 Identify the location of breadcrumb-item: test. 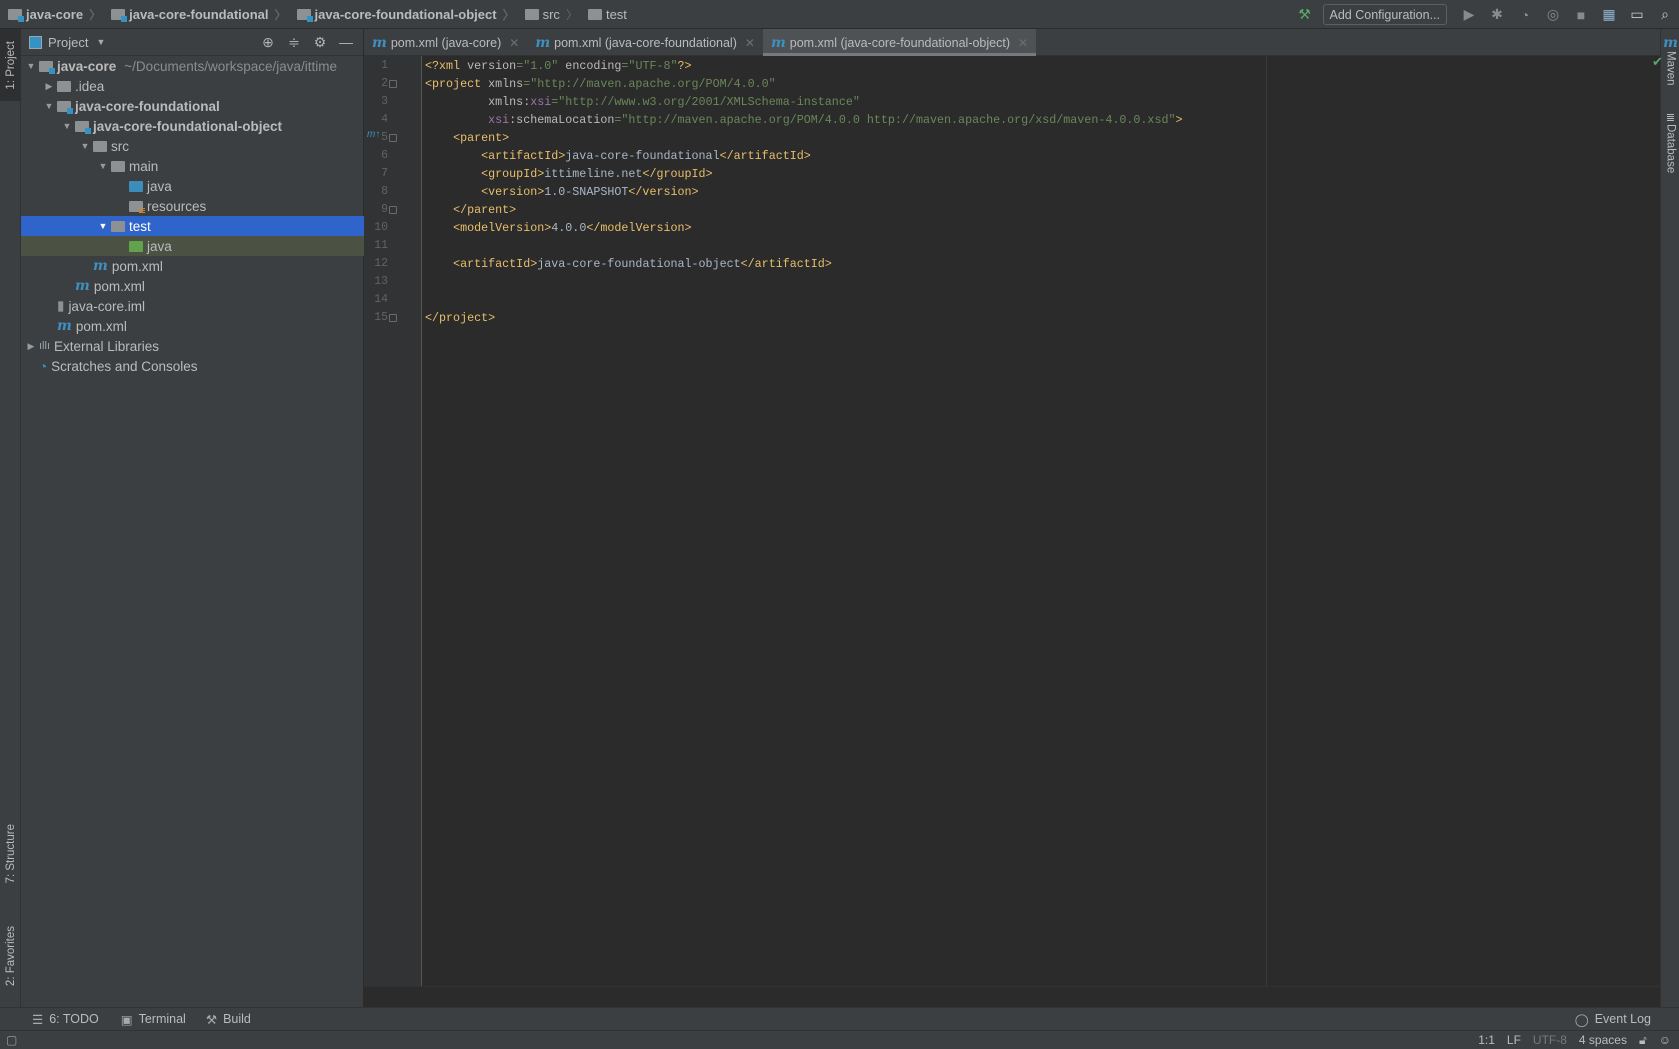
(607, 14).